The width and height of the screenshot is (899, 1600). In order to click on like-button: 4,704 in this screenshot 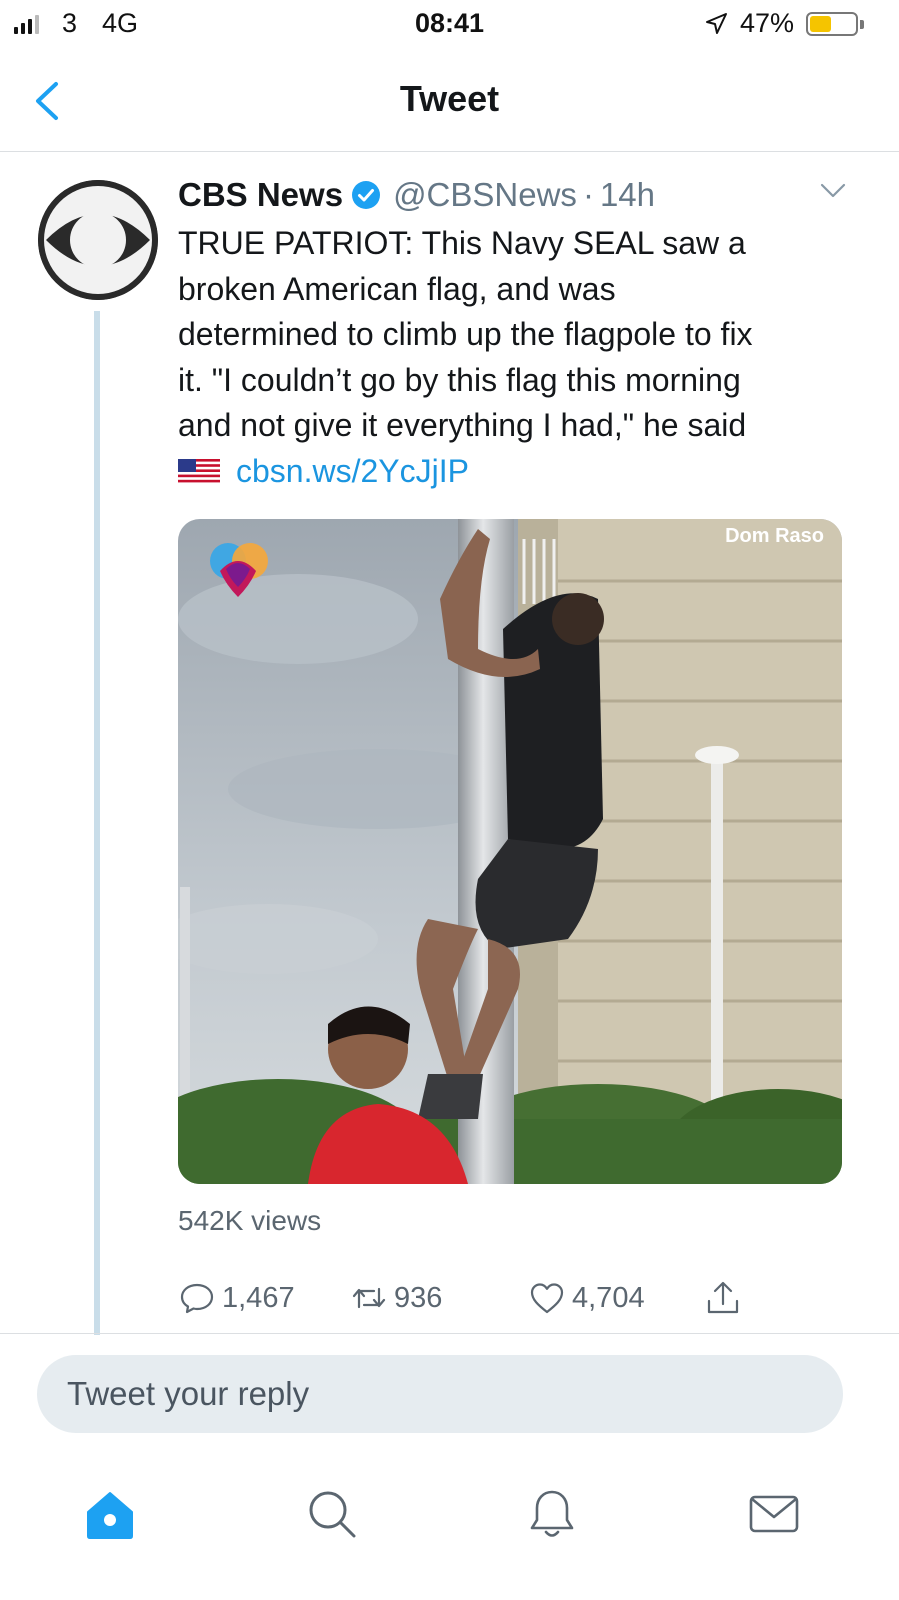, I will do `click(586, 1298)`.